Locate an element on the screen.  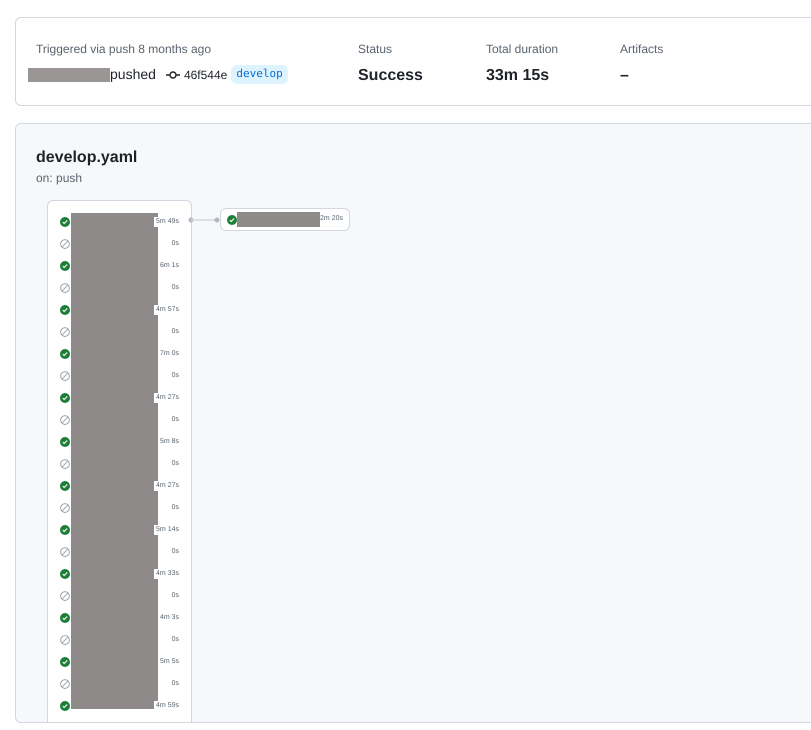
commit-icon is located at coordinates (173, 75).